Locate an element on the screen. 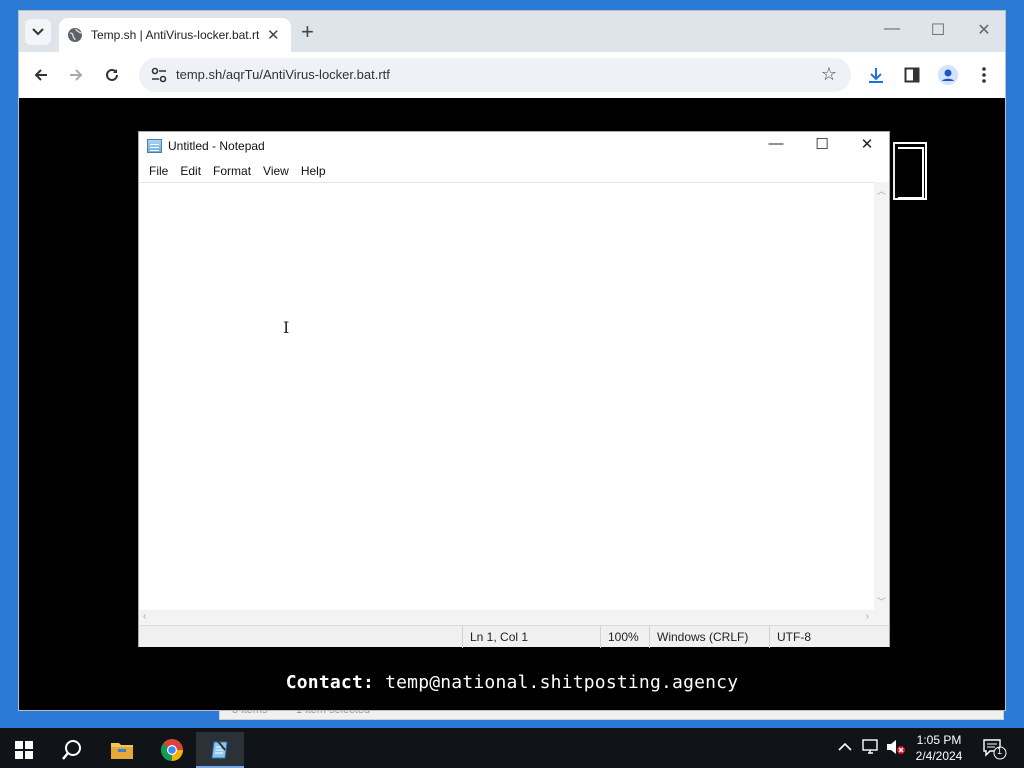 The height and width of the screenshot is (768, 1024). notepad-statusbar: Ln 1, Col 1 100% Windows (CRLF) UTF-8 is located at coordinates (514, 636).